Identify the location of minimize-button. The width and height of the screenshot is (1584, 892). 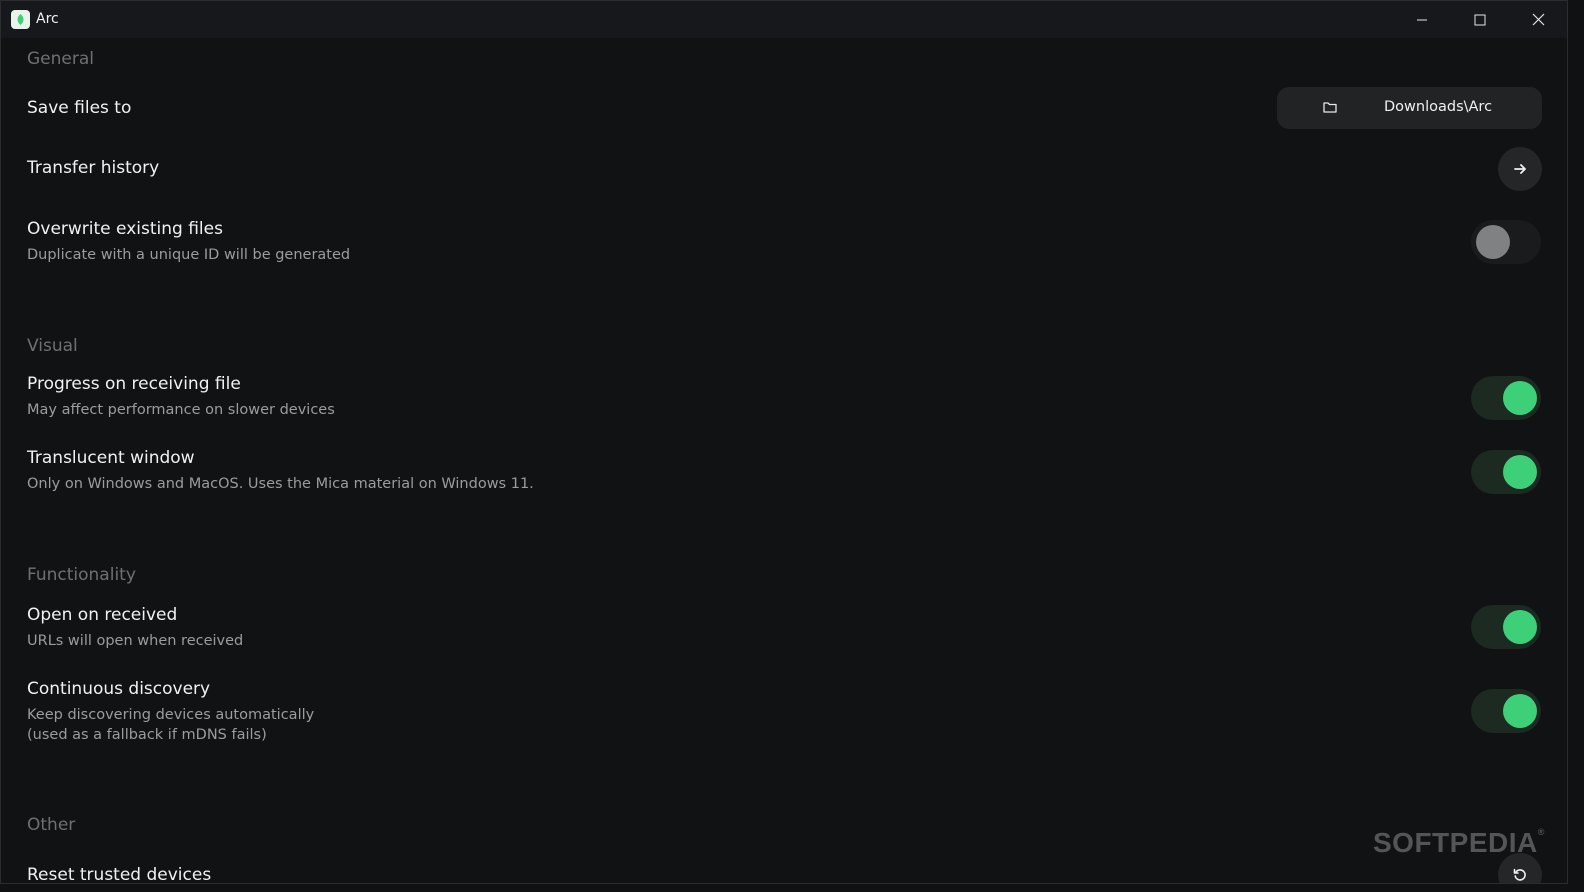
(1422, 19).